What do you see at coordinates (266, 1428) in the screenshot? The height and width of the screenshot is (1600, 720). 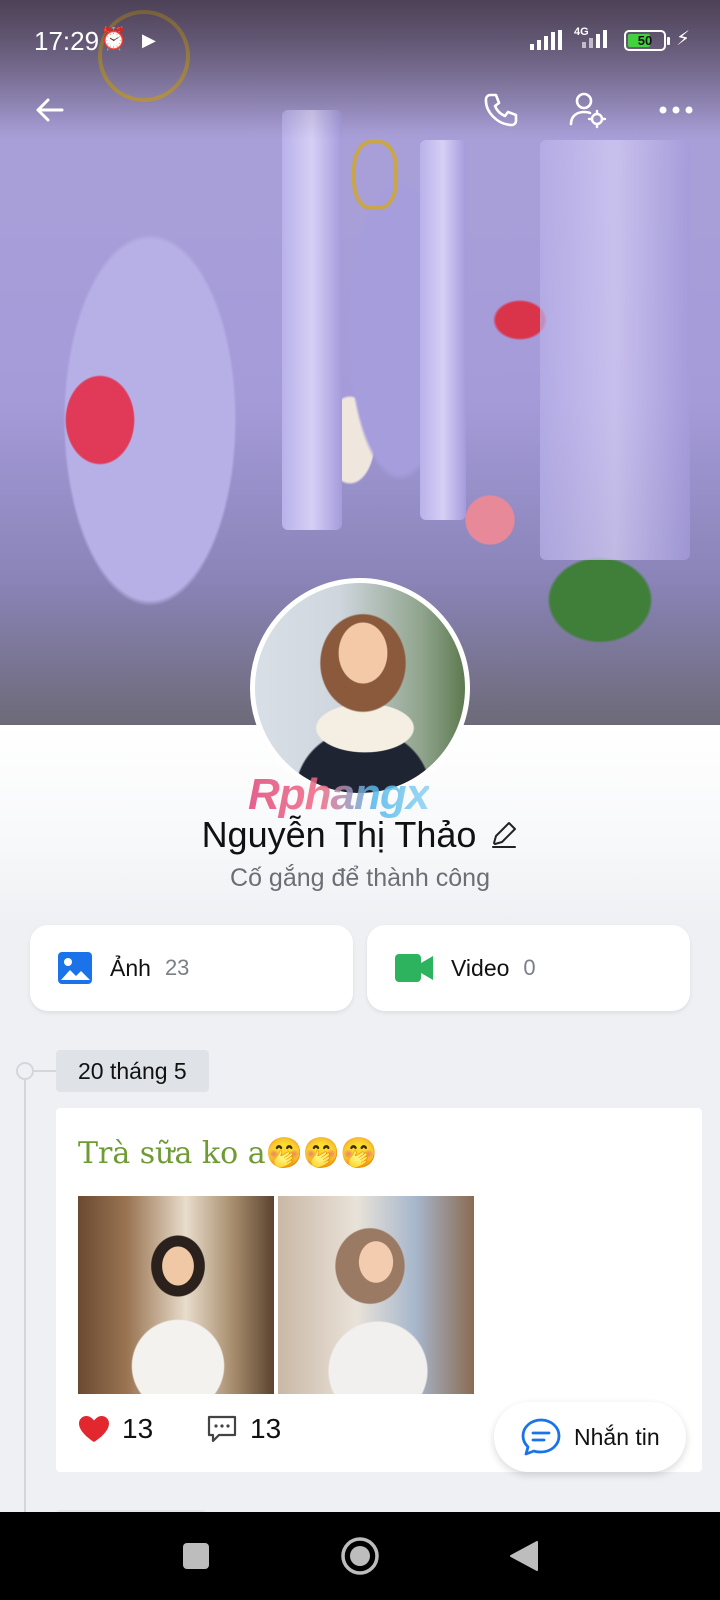 I see `comment-count: 13` at bounding box center [266, 1428].